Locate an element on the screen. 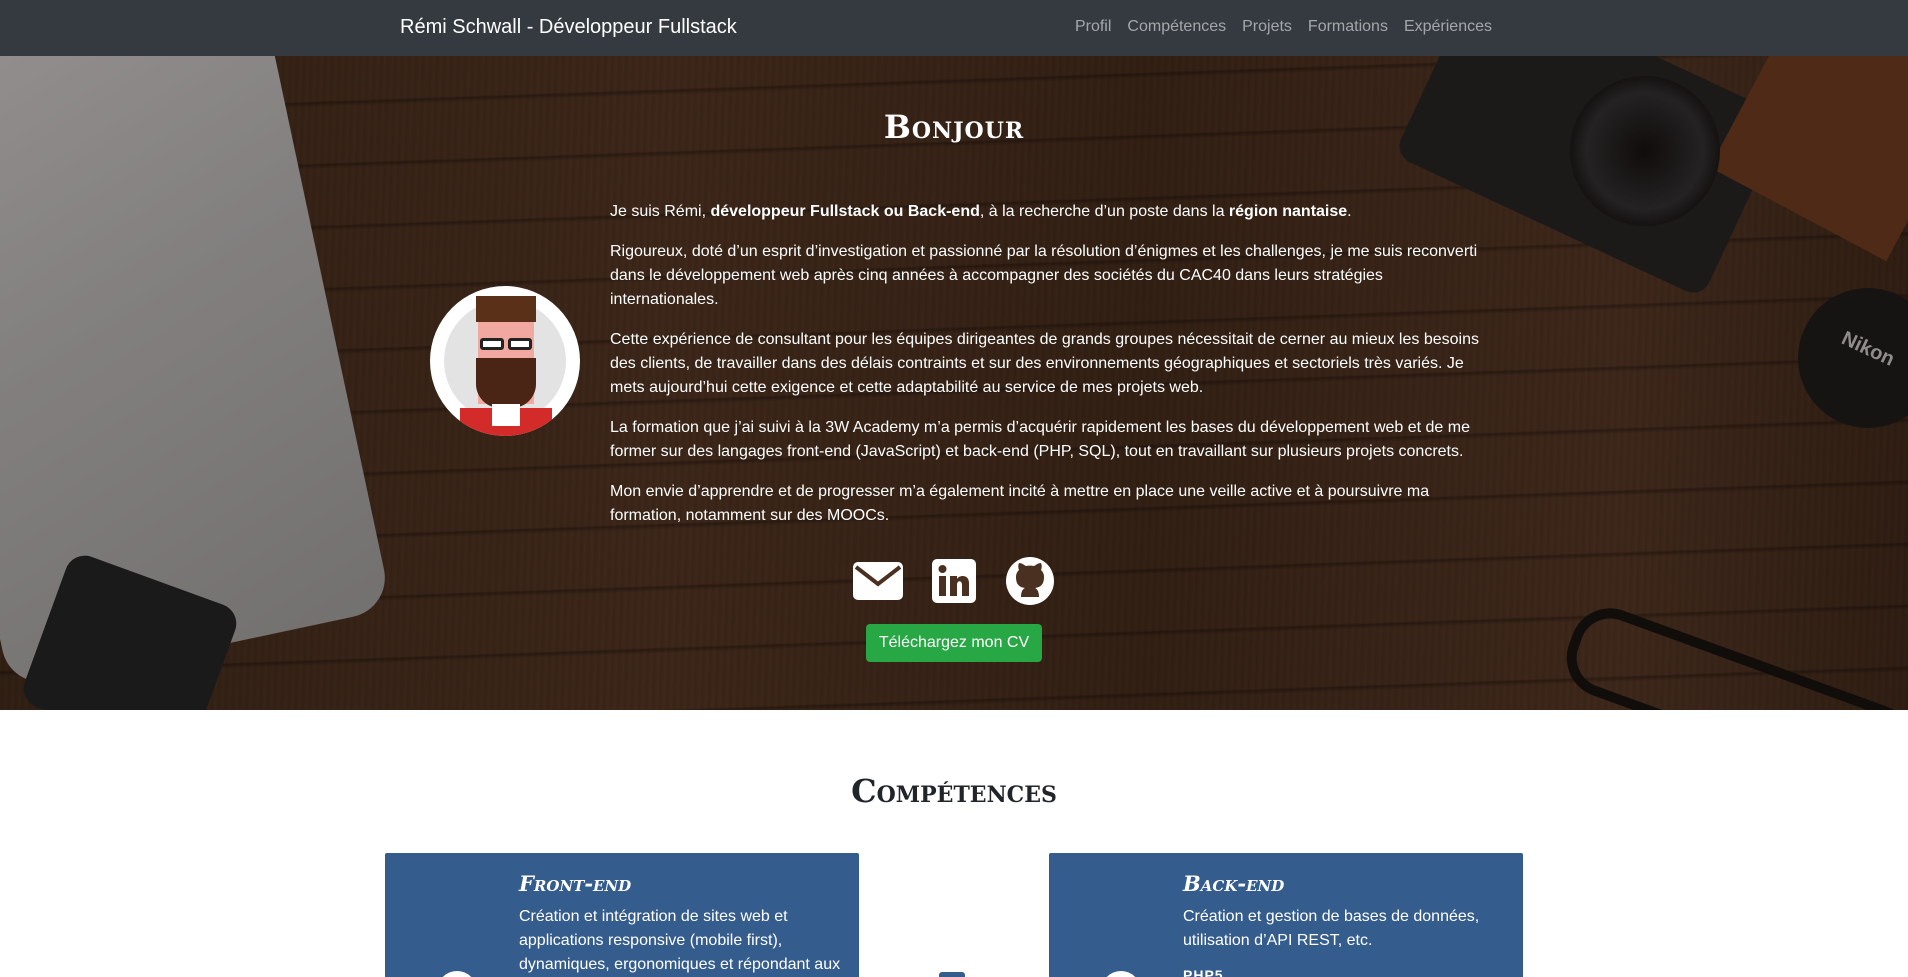  nav-link-formations: Formations is located at coordinates (1348, 27).